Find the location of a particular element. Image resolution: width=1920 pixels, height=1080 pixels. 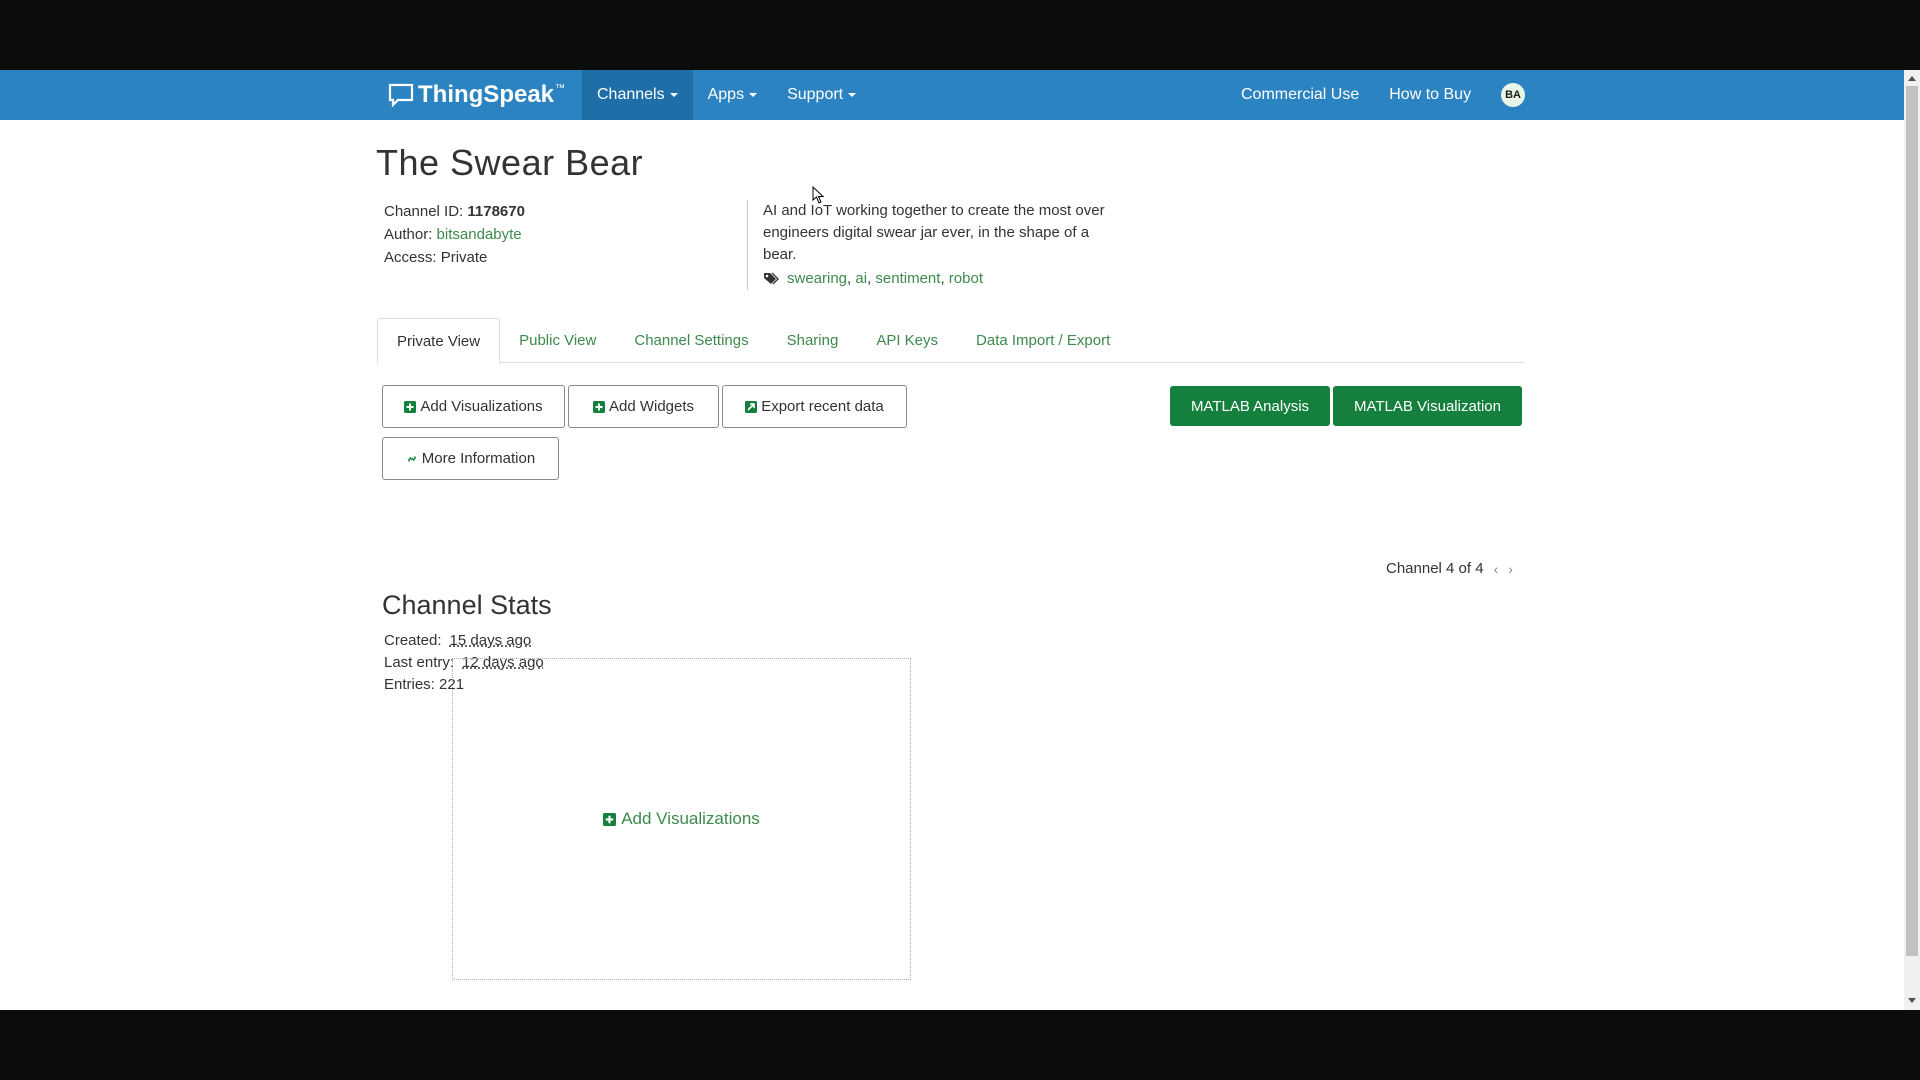

entries-label: Entries: is located at coordinates (409, 684).